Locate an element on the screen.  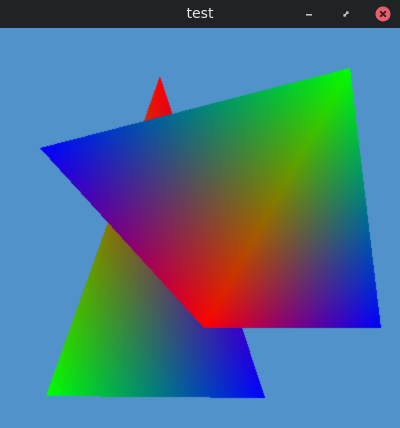
maximize-icon is located at coordinates (346, 14).